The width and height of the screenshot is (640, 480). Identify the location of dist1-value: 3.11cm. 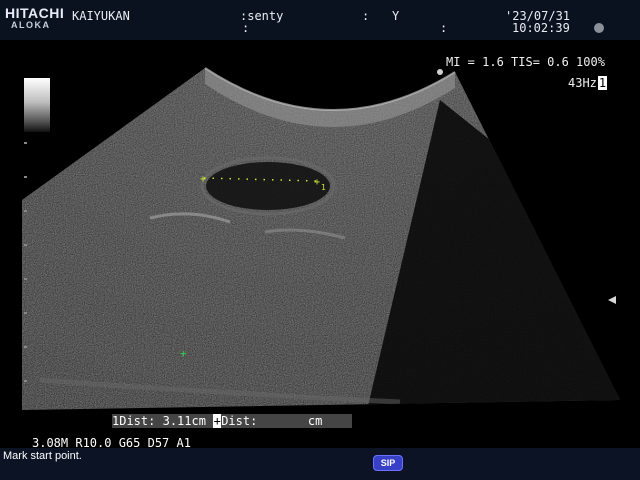
(184, 421).